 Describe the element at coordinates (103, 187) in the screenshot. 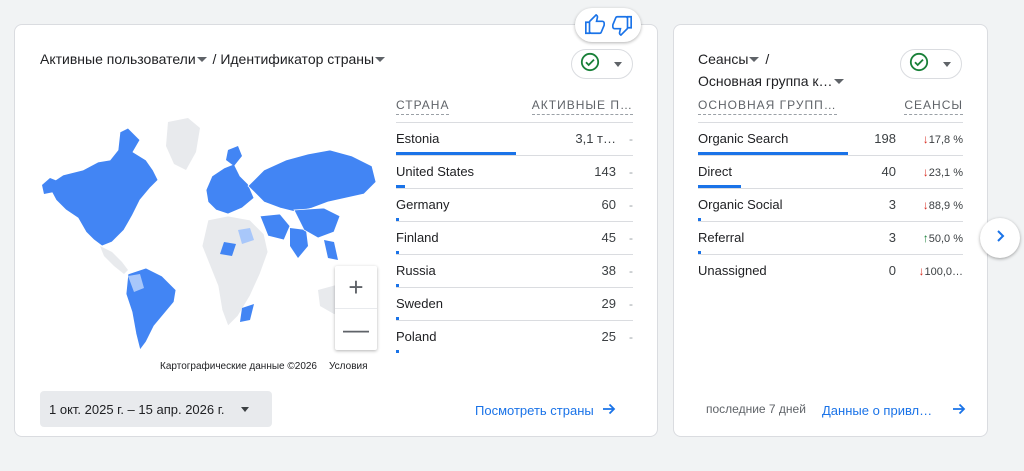

I see `map-region-north-america` at that location.